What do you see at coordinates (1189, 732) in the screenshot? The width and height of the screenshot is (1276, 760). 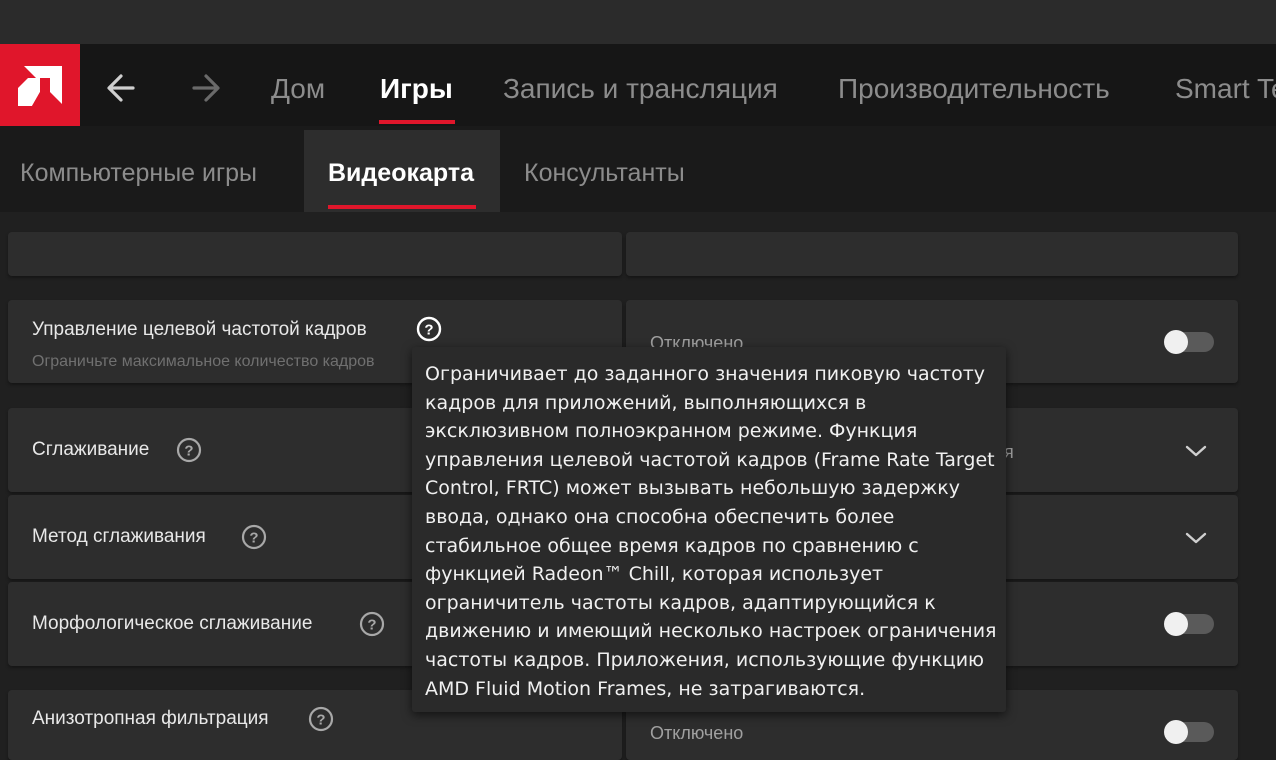 I see `anisotropic-toggle` at bounding box center [1189, 732].